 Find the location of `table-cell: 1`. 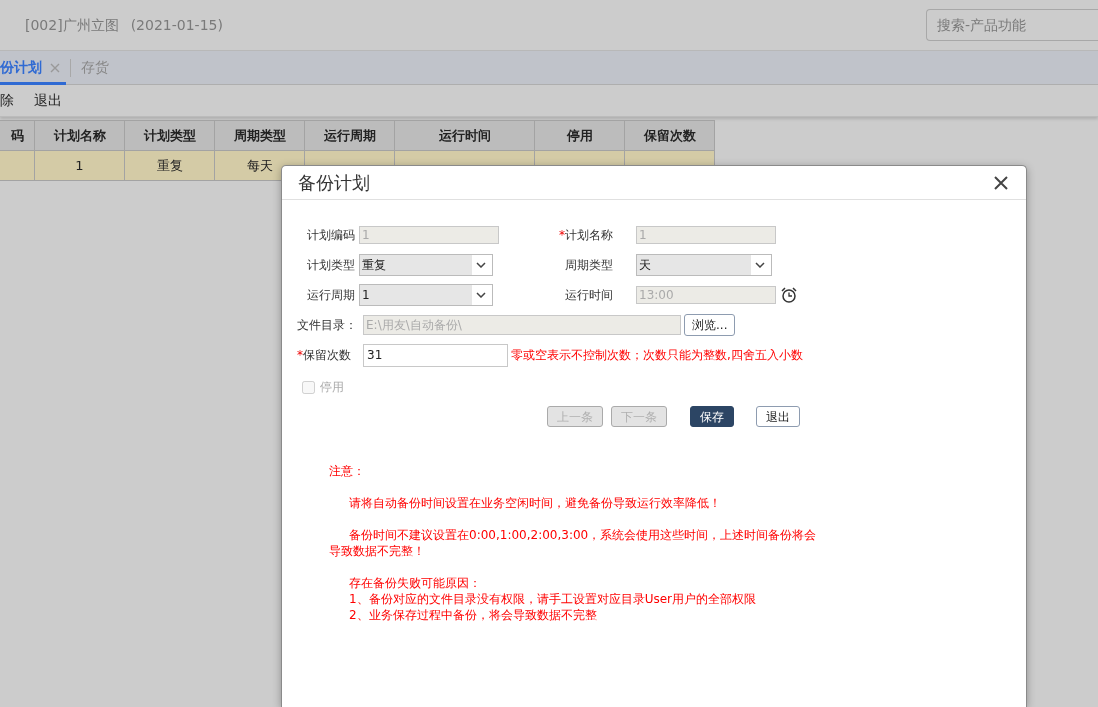

table-cell: 1 is located at coordinates (79, 165).